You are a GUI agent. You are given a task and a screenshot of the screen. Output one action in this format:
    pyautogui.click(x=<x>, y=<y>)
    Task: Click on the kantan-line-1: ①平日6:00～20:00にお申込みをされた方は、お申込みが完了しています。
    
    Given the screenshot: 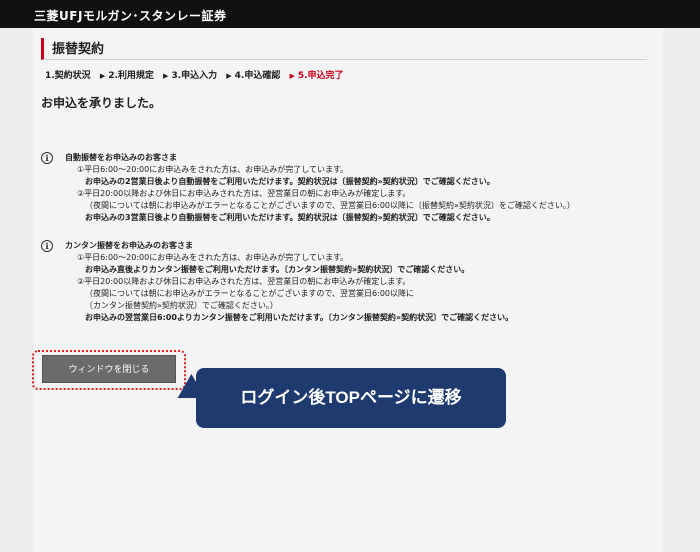 What is the action you would take?
    pyautogui.click(x=213, y=257)
    